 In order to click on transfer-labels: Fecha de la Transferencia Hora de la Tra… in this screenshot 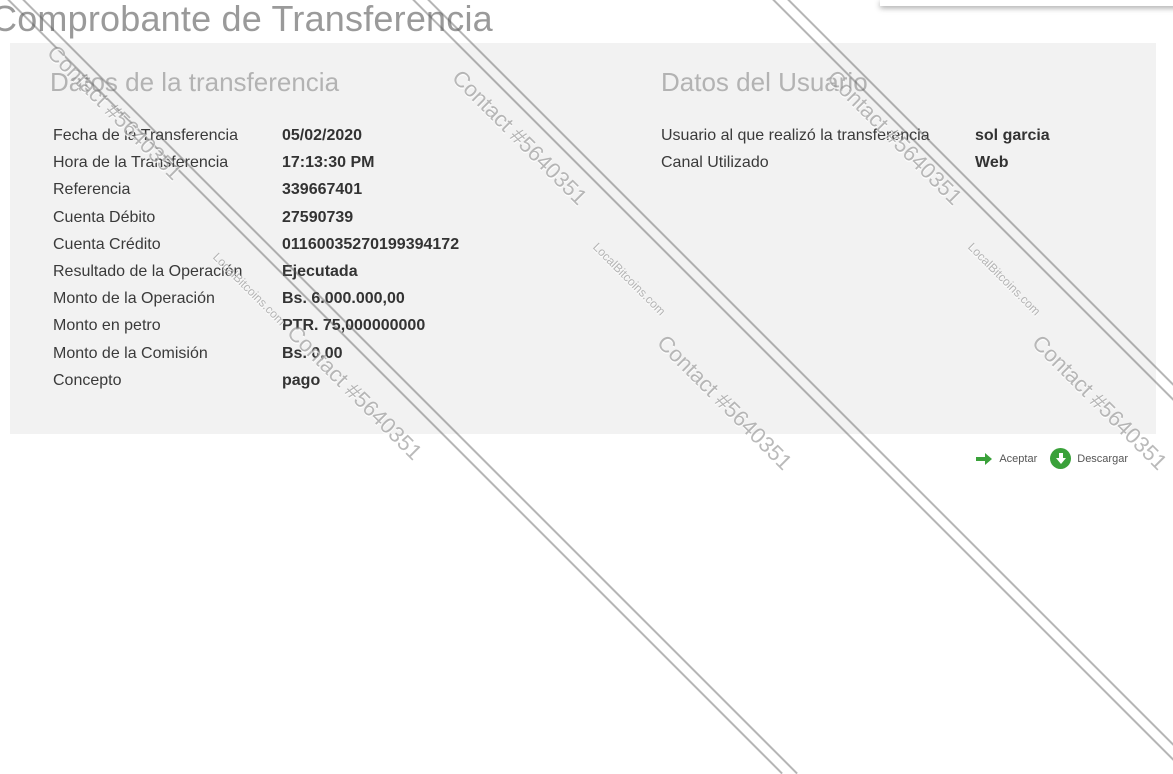, I will do `click(147, 258)`.